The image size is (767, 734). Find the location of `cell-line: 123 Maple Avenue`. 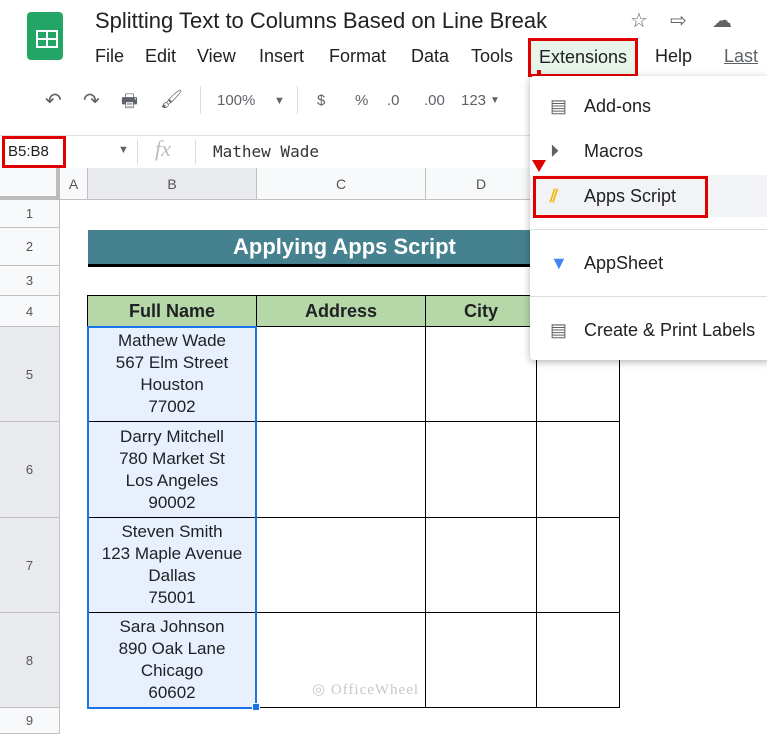

cell-line: 123 Maple Avenue is located at coordinates (172, 553).